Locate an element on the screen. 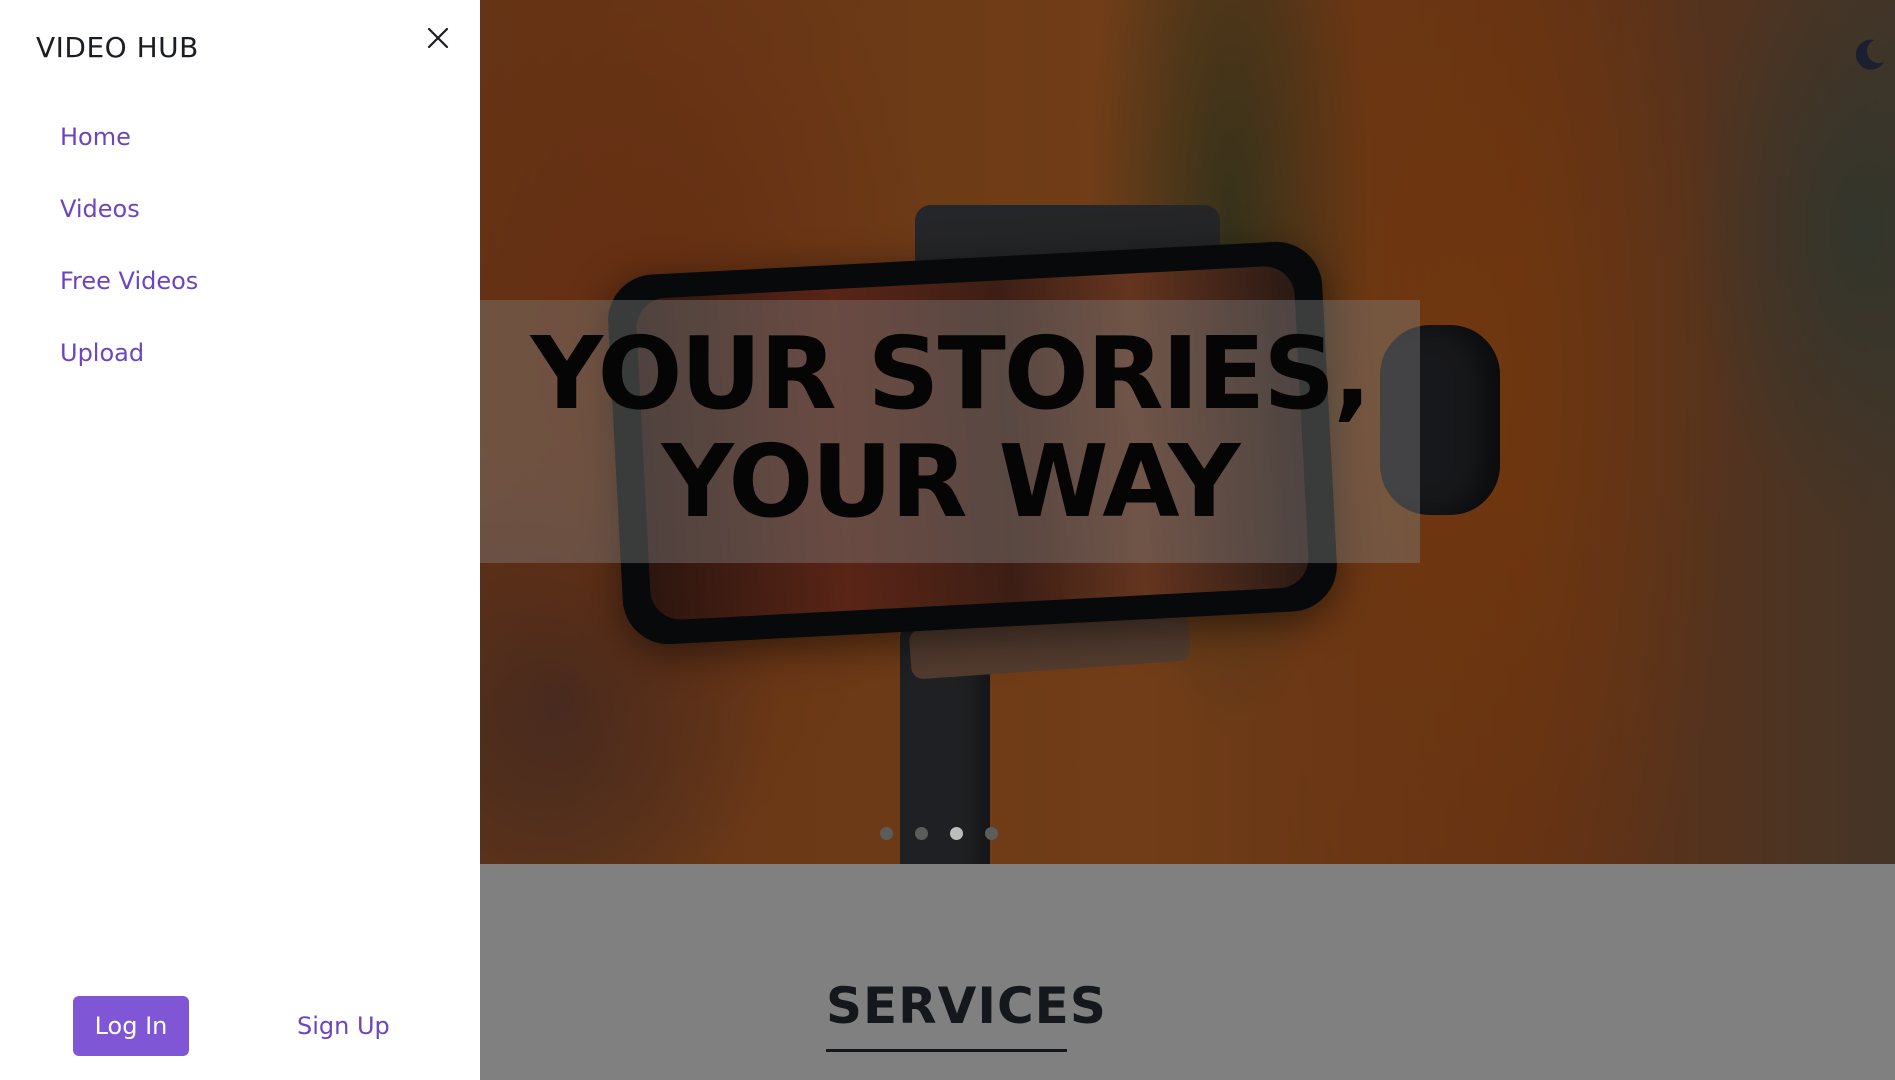 This screenshot has height=1080, width=1895. nav-item-home: Home is located at coordinates (129, 153).